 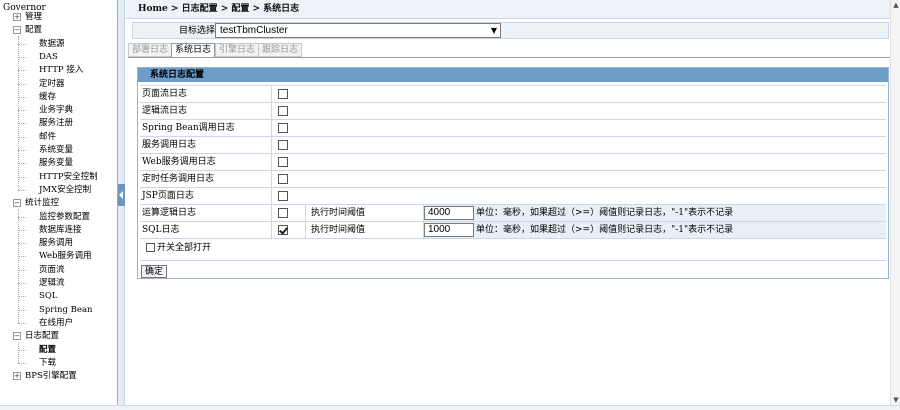 I want to click on tree-item: 数据库连接, so click(x=50, y=230).